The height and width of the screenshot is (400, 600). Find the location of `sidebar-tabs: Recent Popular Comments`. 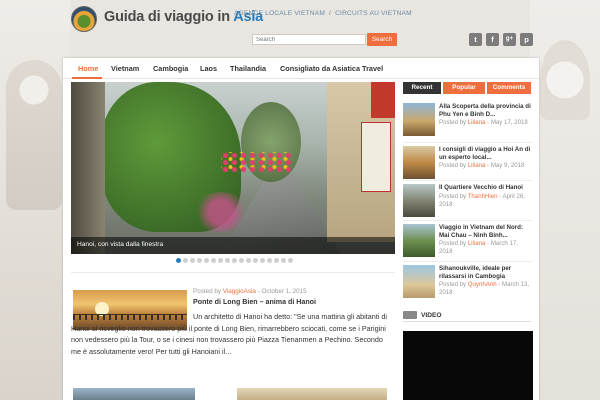

sidebar-tabs: Recent Popular Comments is located at coordinates (467, 88).